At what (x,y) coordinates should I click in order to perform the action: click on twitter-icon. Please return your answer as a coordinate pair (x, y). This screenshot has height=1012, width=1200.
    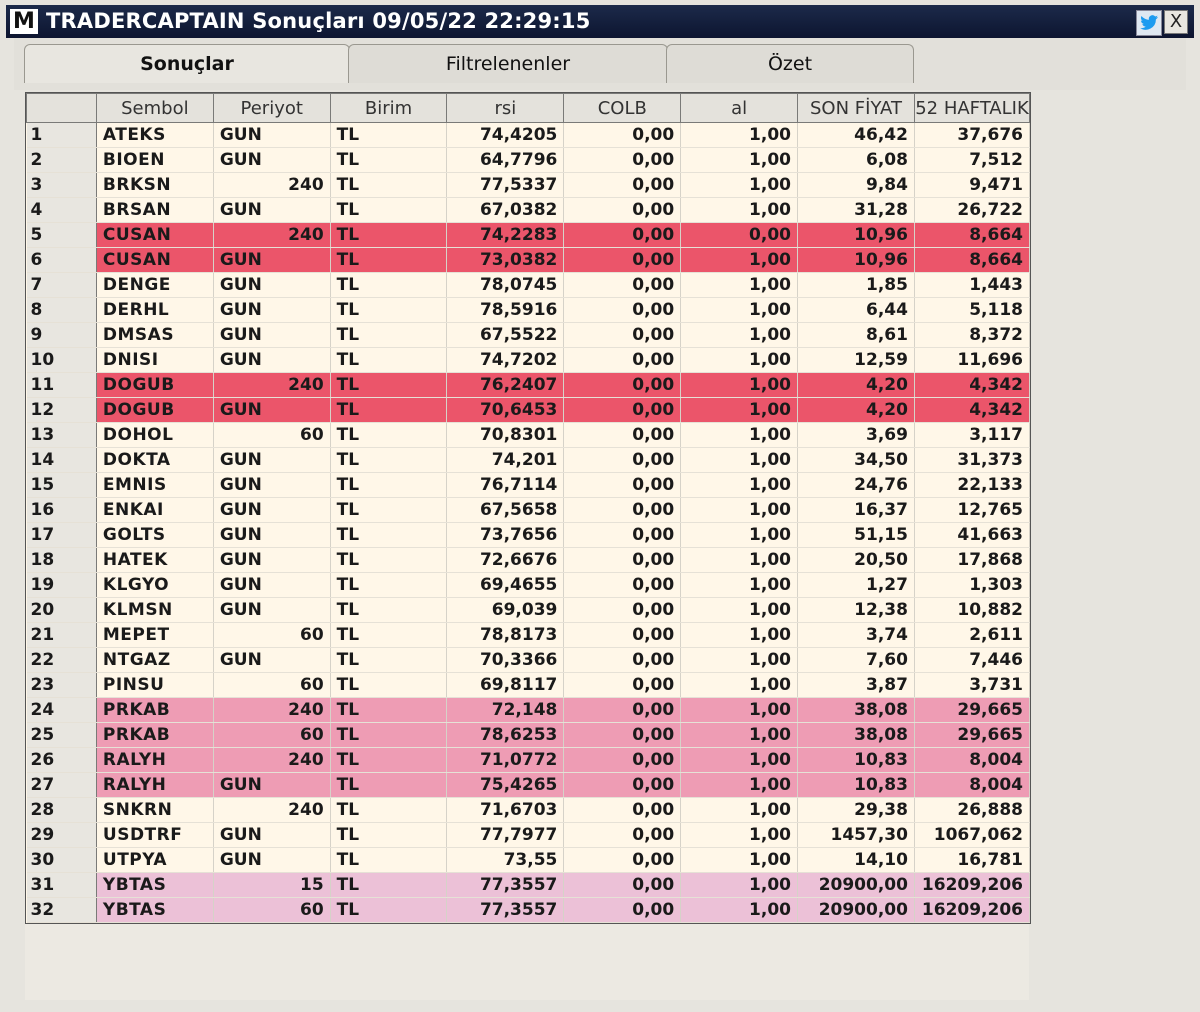
    Looking at the image, I should click on (1149, 23).